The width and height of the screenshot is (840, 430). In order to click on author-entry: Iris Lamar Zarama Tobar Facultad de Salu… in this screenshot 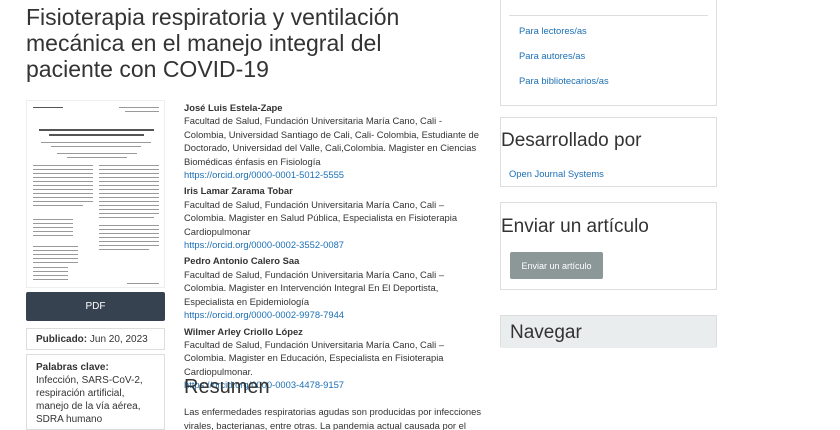, I will do `click(334, 217)`.